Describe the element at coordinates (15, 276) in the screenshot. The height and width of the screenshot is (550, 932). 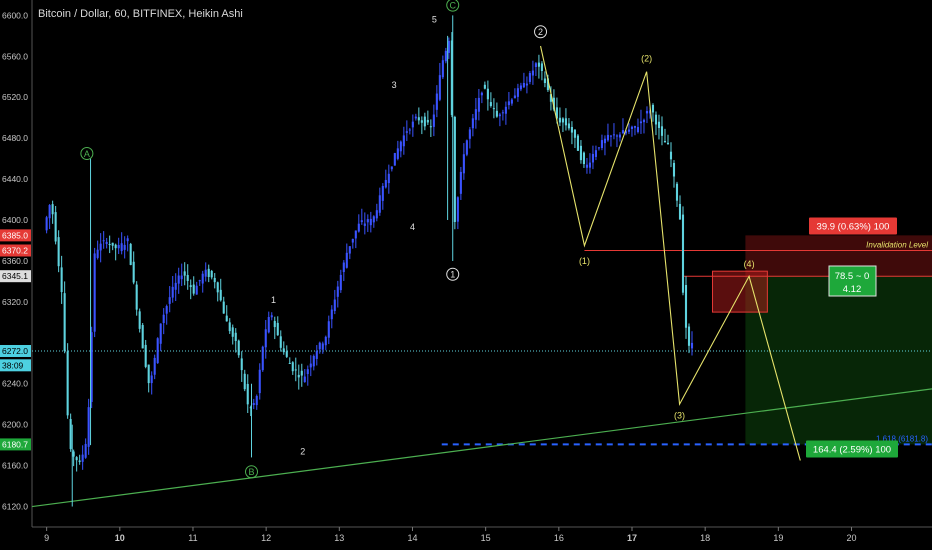
I see `axis-price-badge: 6345.1` at that location.